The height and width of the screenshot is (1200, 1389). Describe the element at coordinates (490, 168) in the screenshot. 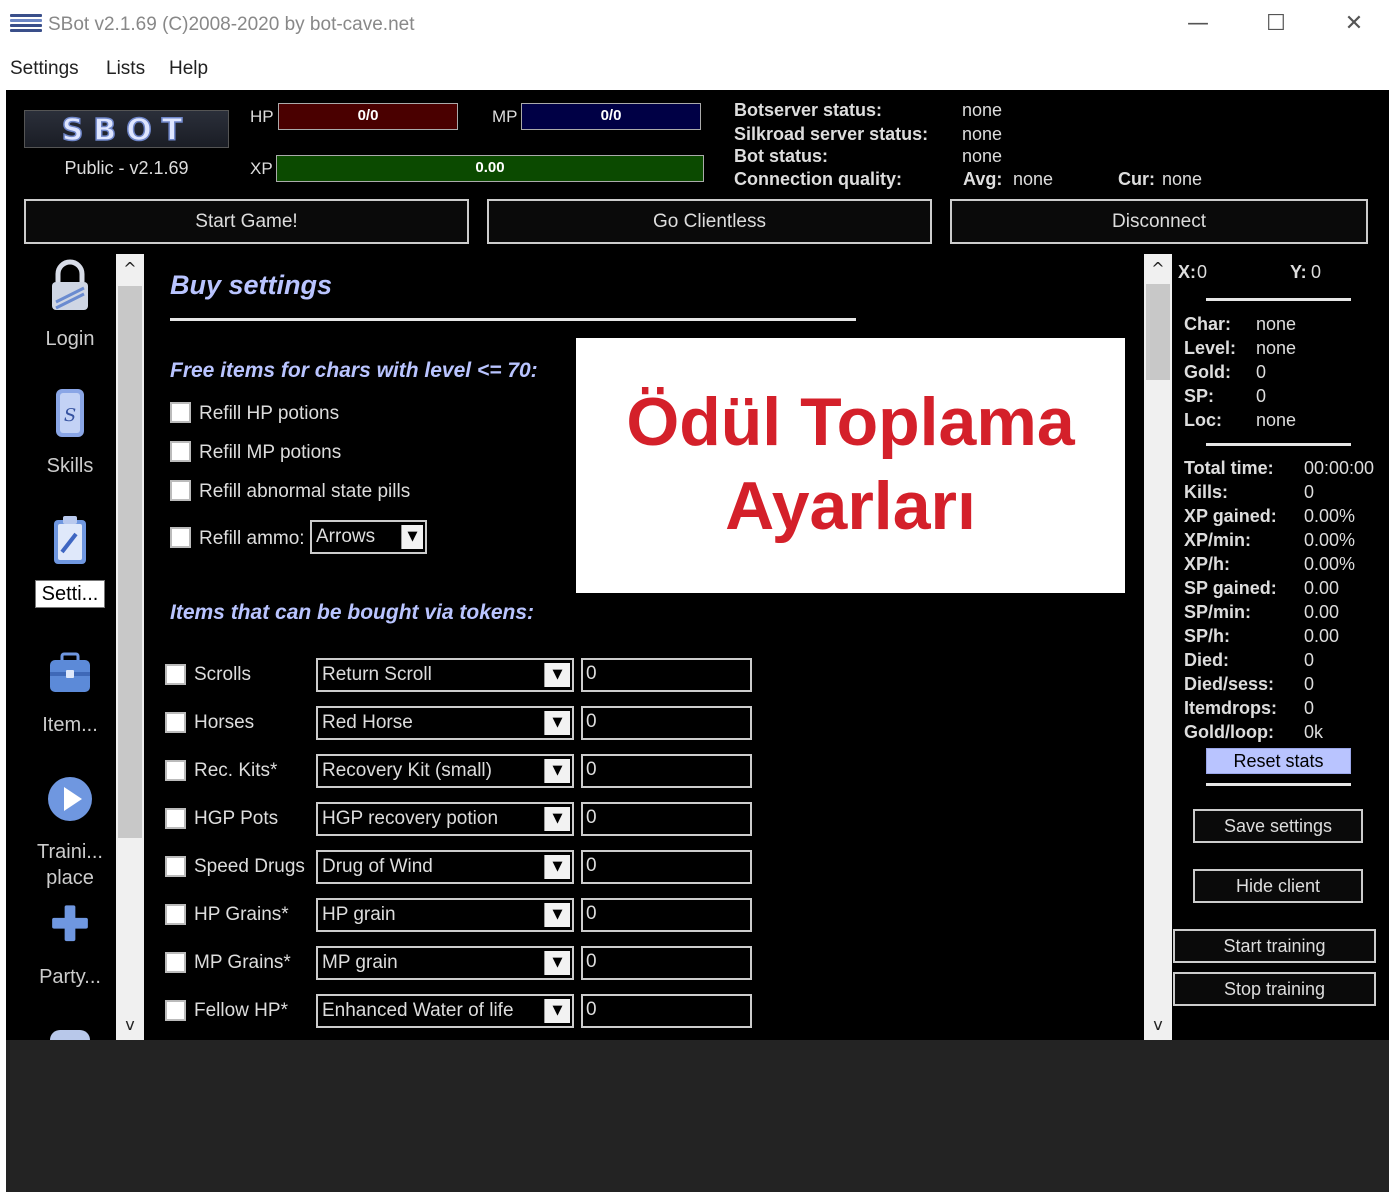

I see `xp-bar: 0.00` at that location.